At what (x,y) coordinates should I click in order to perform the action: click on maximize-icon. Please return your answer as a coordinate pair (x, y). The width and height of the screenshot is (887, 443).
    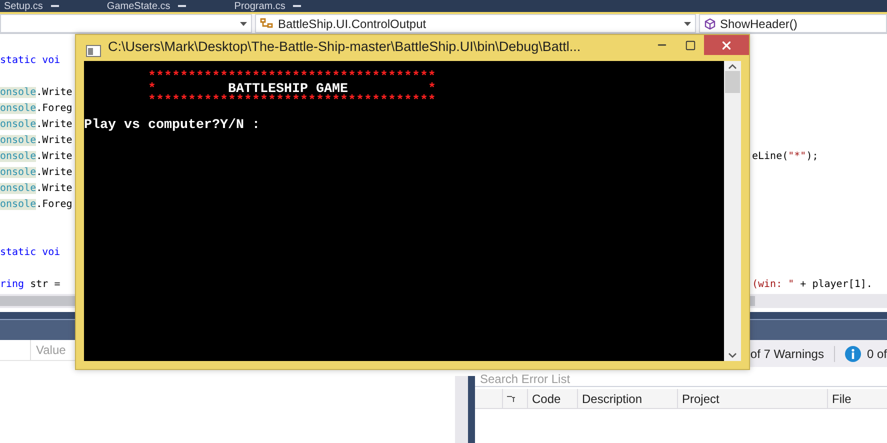
    Looking at the image, I should click on (690, 45).